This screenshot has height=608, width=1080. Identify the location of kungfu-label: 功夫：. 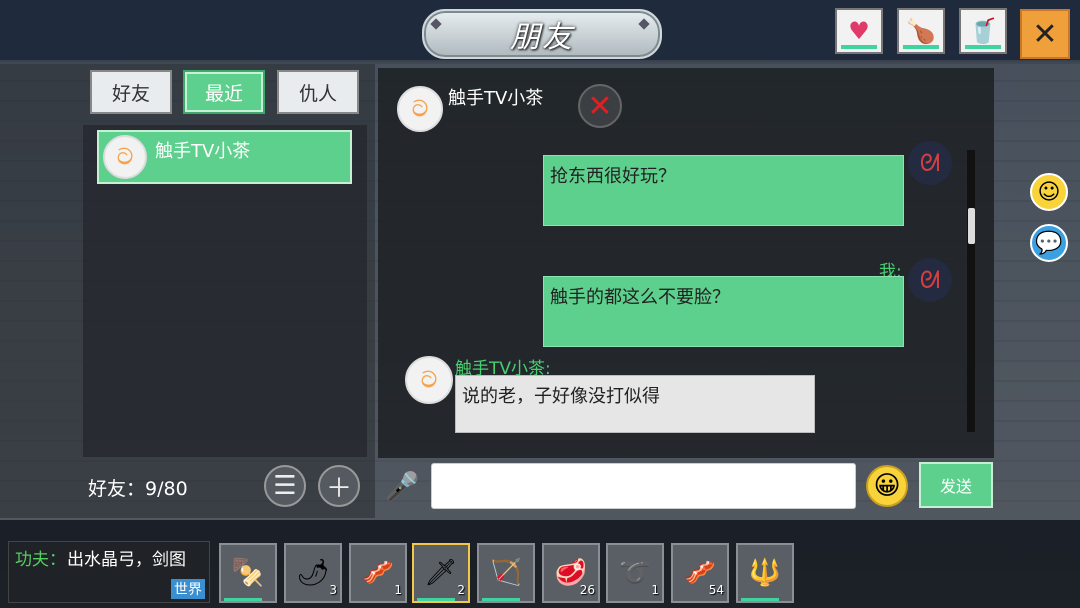
(40, 560).